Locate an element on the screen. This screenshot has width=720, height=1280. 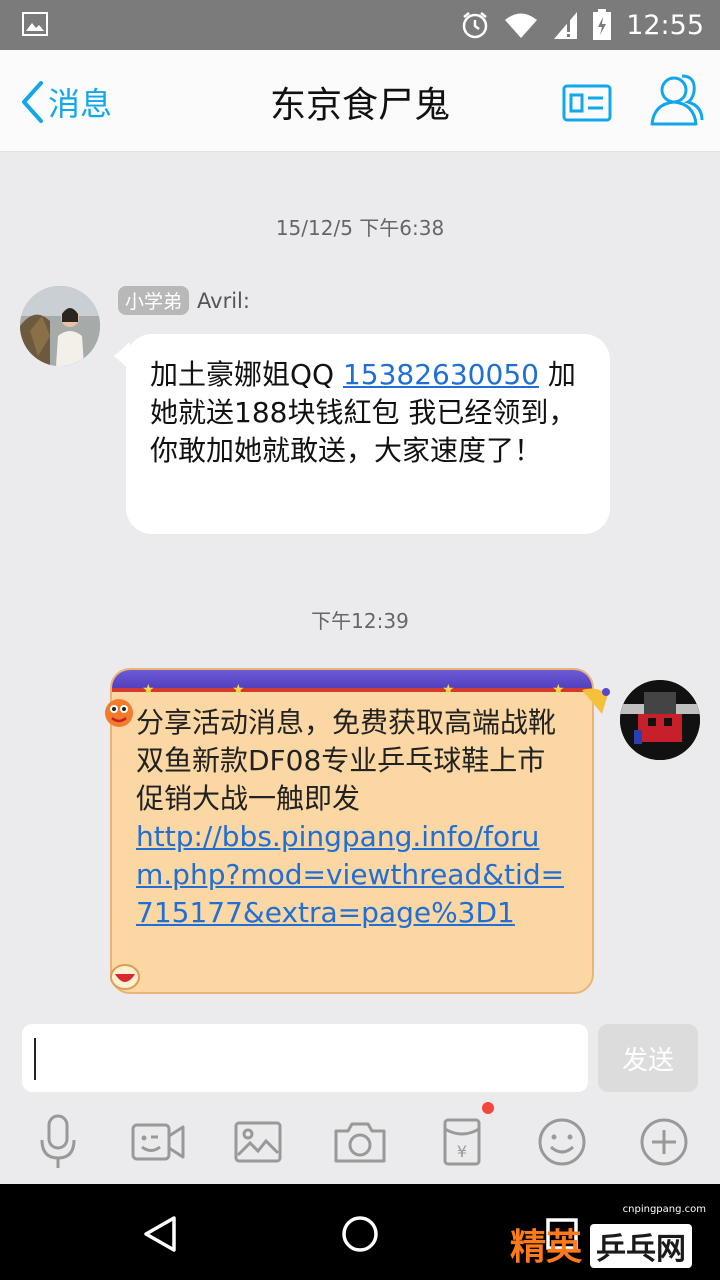
wifi-icon is located at coordinates (521, 25).